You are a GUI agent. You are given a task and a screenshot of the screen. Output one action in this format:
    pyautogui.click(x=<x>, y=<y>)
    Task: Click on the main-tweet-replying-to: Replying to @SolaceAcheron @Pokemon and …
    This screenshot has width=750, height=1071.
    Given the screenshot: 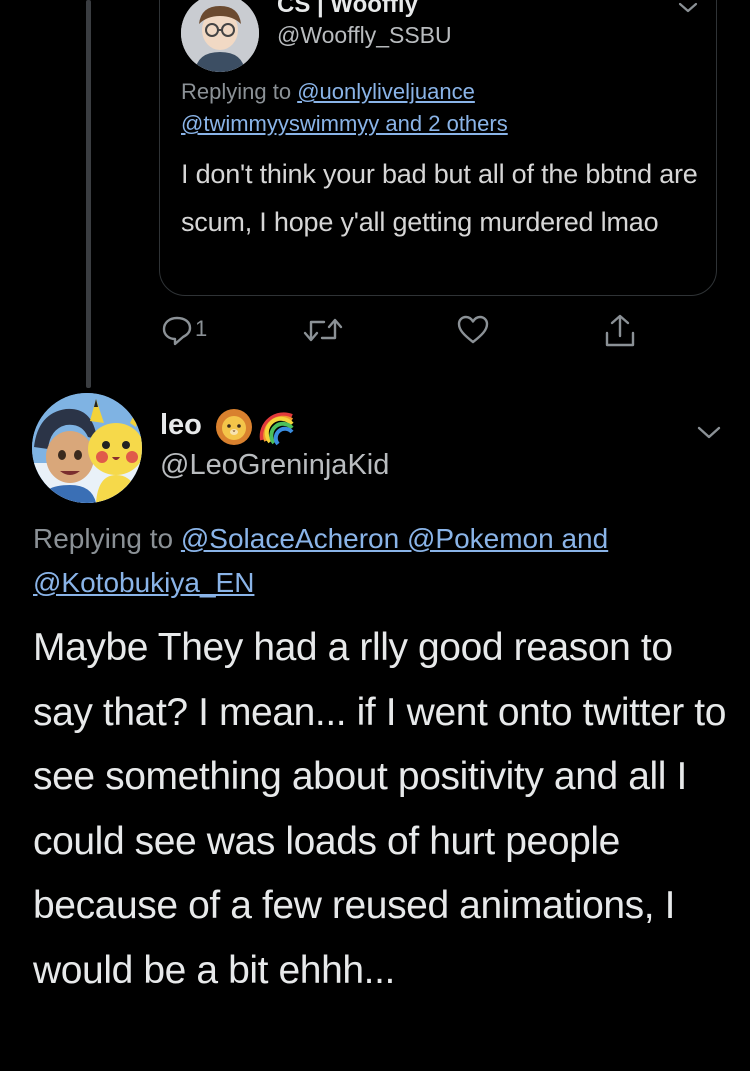 What is the action you would take?
    pyautogui.click(x=383, y=561)
    